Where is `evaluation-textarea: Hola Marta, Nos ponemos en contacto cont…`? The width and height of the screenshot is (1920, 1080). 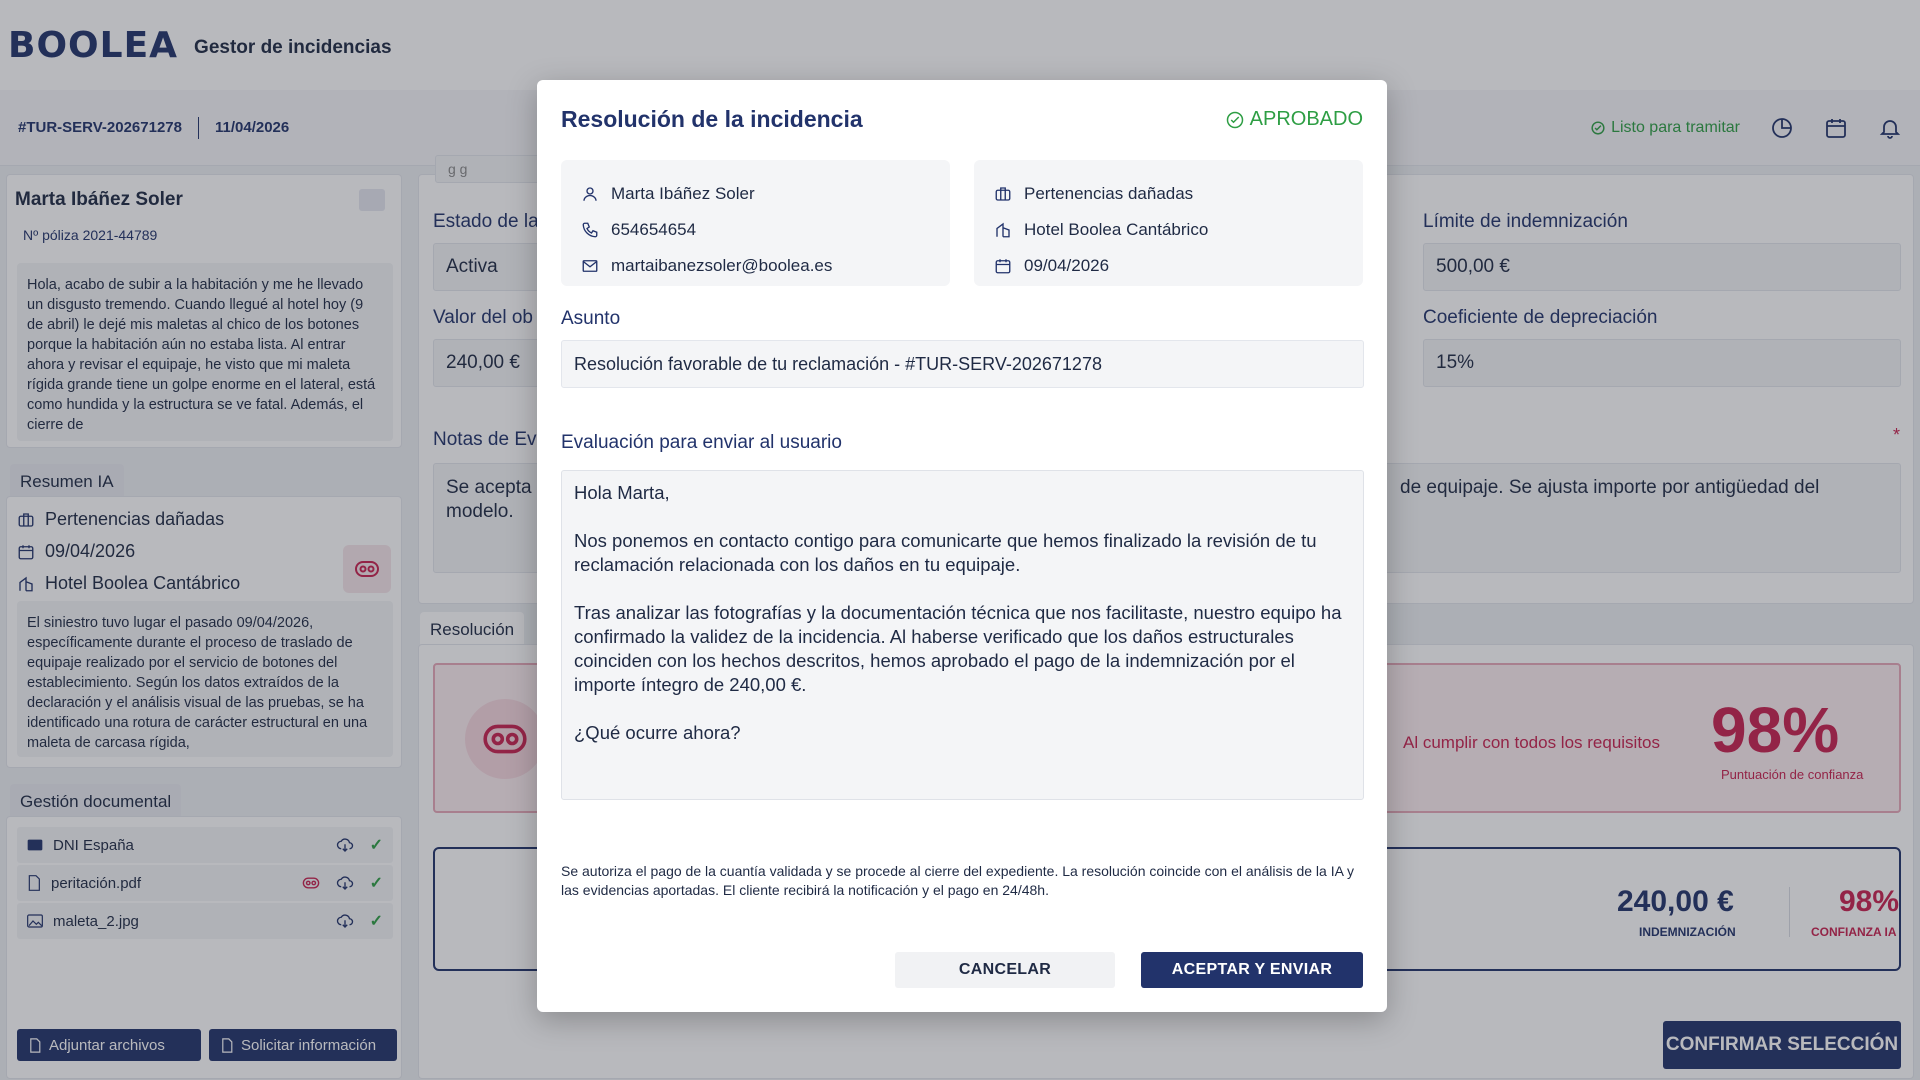 evaluation-textarea: Hola Marta, Nos ponemos en contacto cont… is located at coordinates (962, 635).